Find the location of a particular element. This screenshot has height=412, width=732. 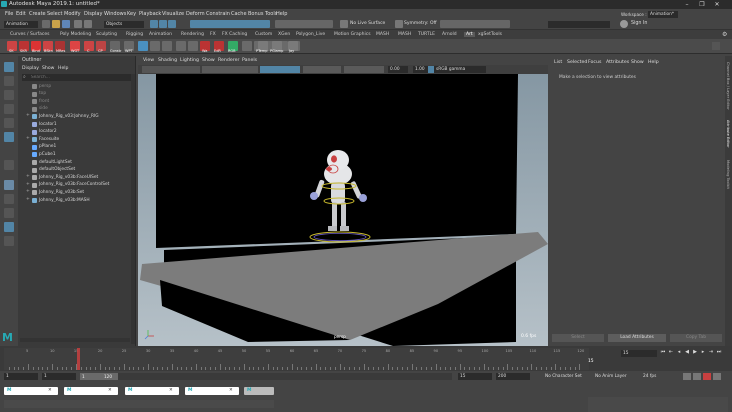

move-tool-icon is located at coordinates (9, 109).